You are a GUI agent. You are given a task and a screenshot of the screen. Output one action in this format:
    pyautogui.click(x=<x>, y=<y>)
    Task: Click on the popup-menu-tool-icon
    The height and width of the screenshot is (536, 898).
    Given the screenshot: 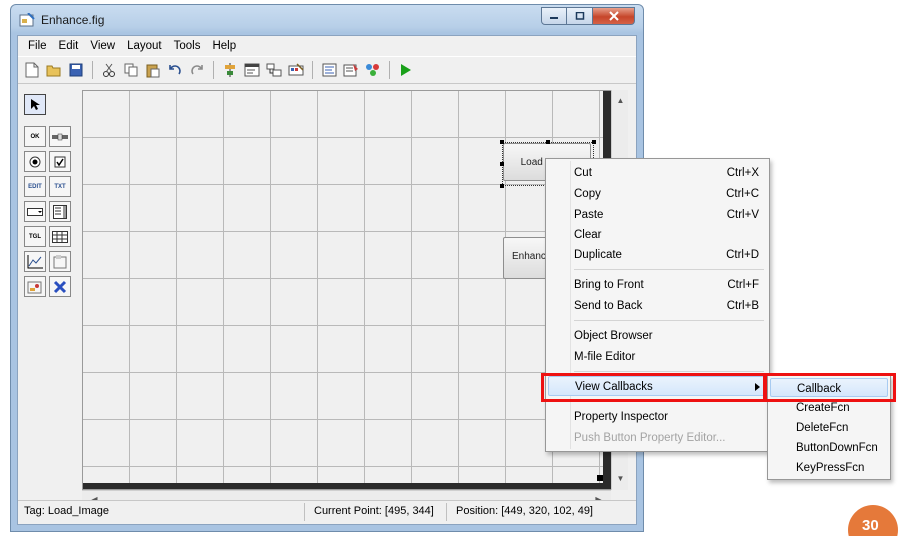 What is the action you would take?
    pyautogui.click(x=35, y=211)
    